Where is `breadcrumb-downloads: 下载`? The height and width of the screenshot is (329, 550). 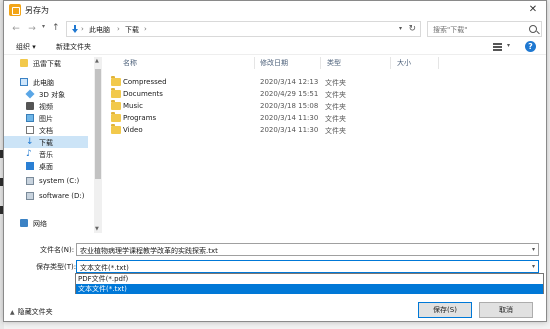 breadcrumb-downloads: 下载 is located at coordinates (132, 30).